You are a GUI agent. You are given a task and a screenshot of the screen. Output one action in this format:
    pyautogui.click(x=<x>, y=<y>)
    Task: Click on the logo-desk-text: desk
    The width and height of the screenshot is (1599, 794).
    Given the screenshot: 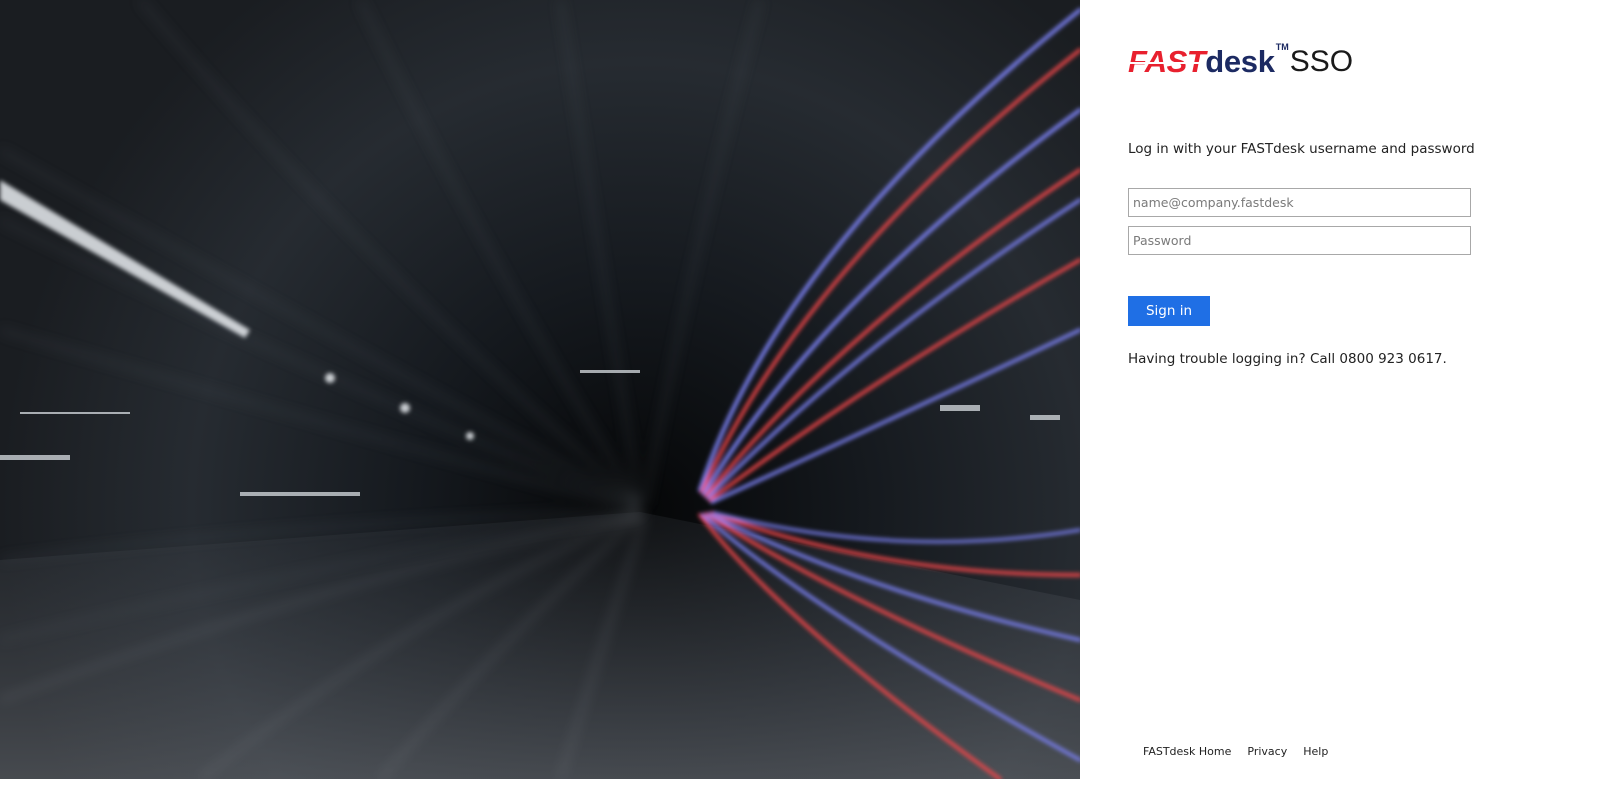 What is the action you would take?
    pyautogui.click(x=1240, y=61)
    